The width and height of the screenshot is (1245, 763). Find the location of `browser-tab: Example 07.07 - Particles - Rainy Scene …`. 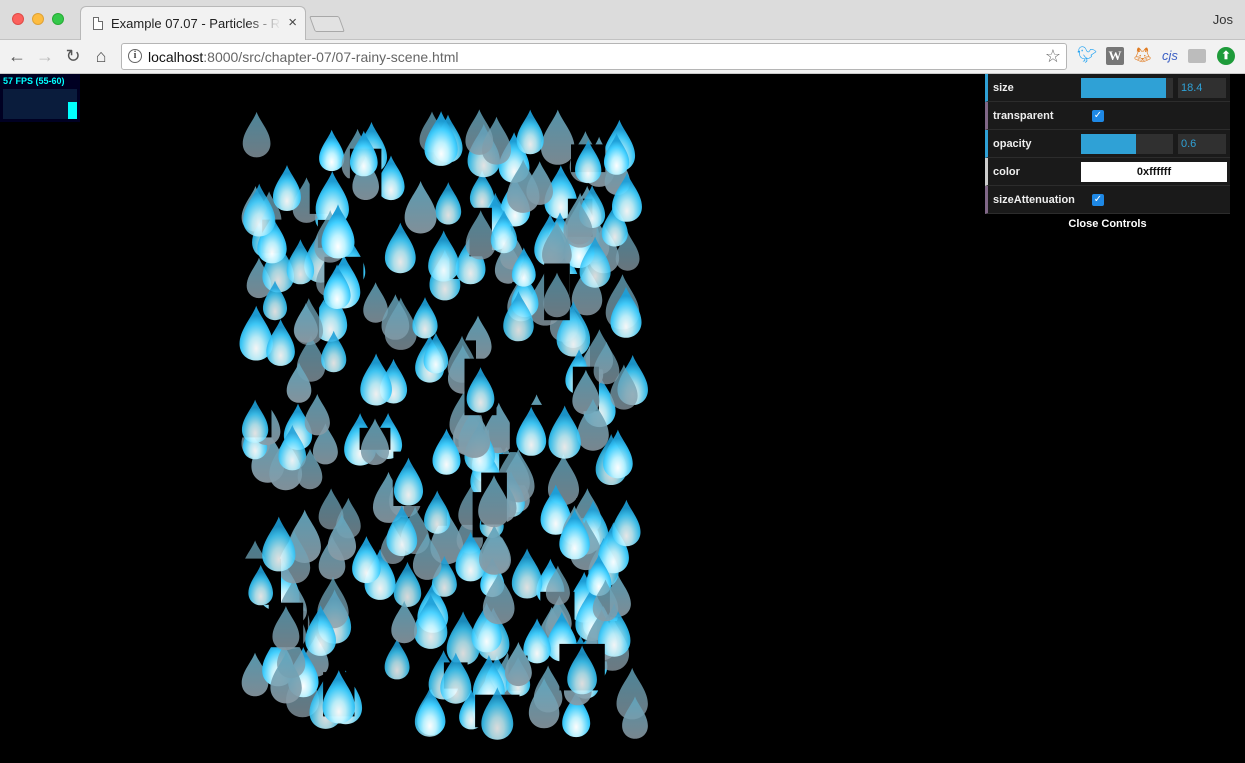

browser-tab: Example 07.07 - Particles - Rainy Scene … is located at coordinates (193, 23).